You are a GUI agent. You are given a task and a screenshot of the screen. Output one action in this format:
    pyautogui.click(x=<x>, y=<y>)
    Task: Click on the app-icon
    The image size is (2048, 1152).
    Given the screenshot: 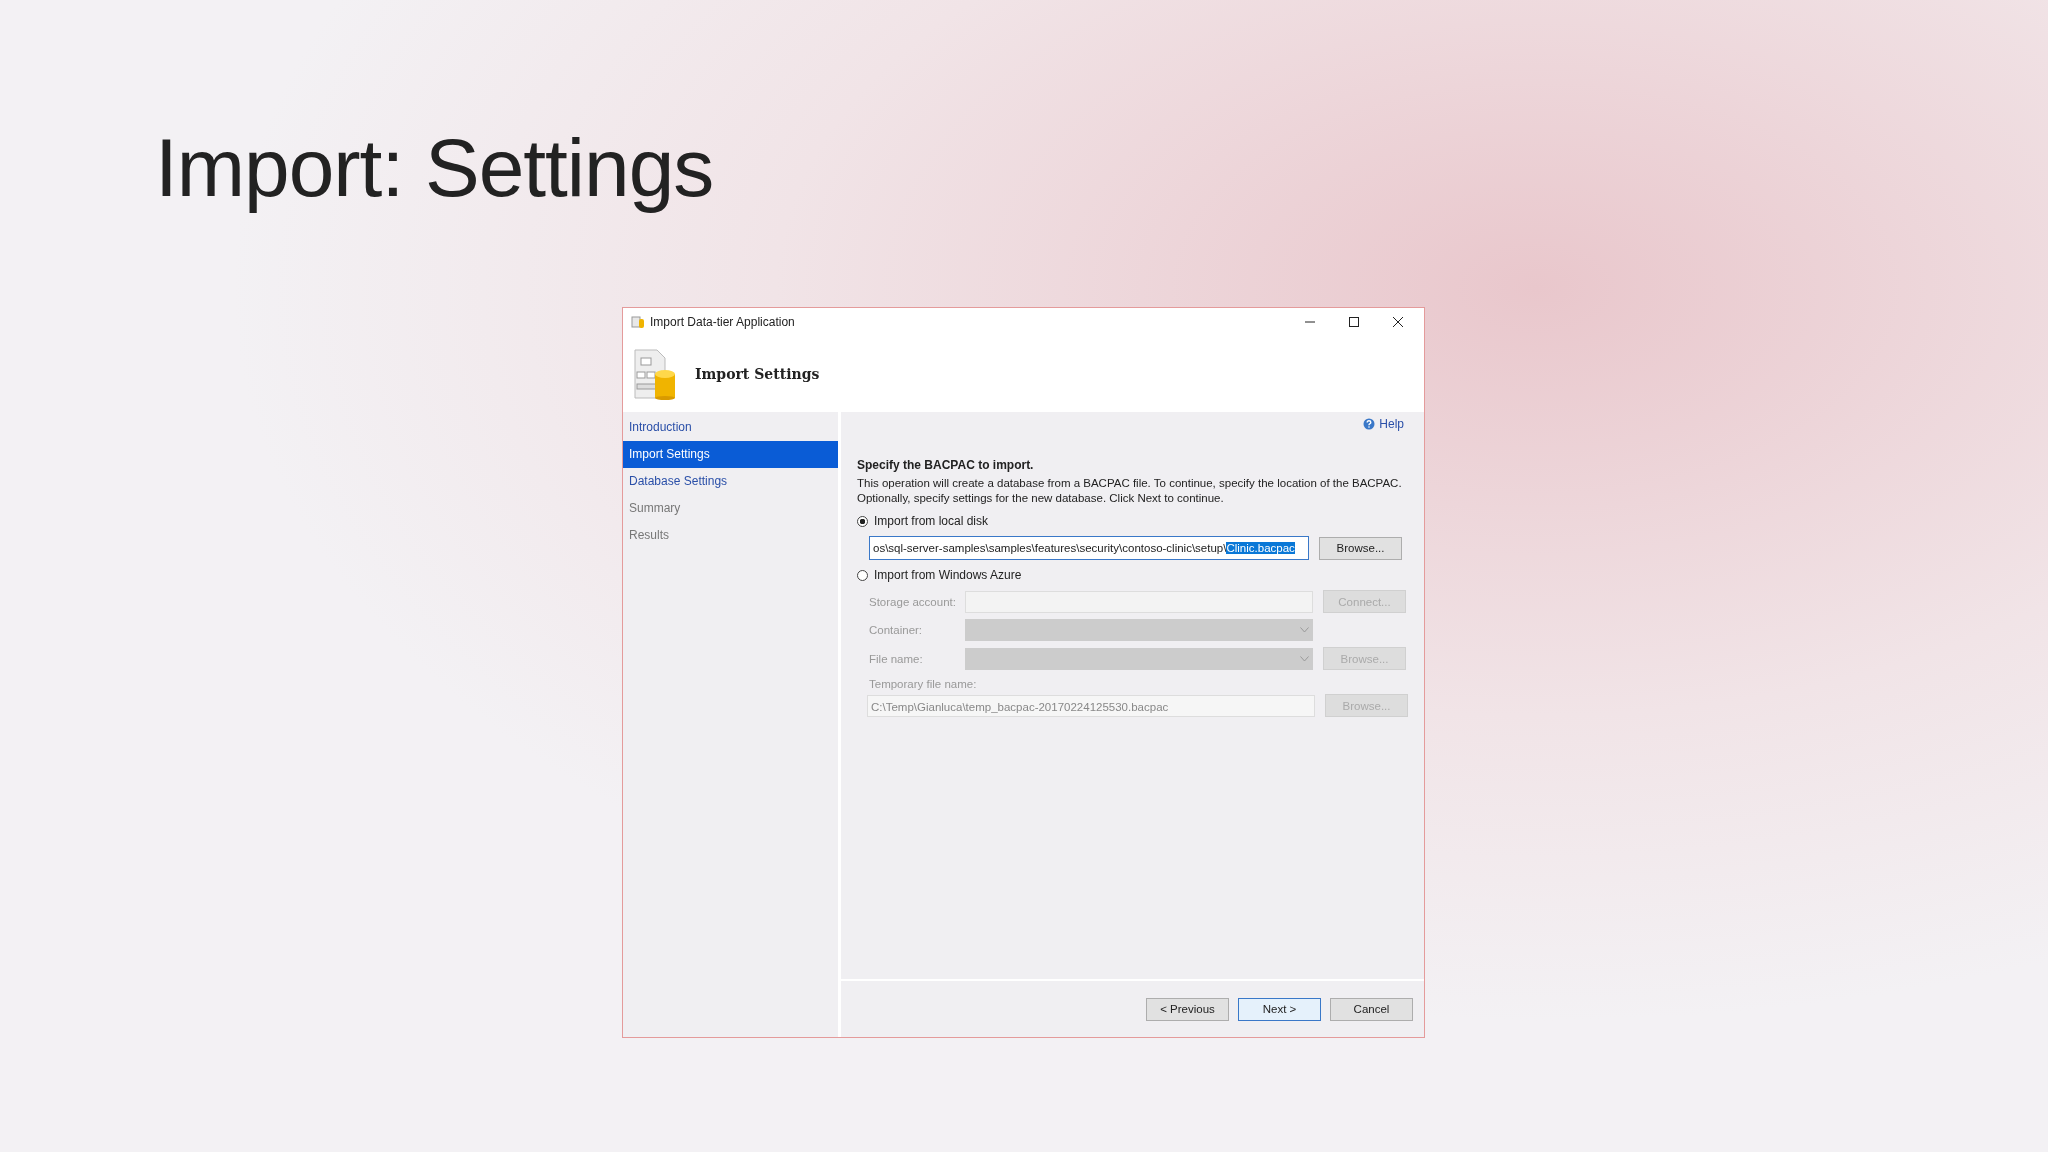 What is the action you would take?
    pyautogui.click(x=638, y=322)
    